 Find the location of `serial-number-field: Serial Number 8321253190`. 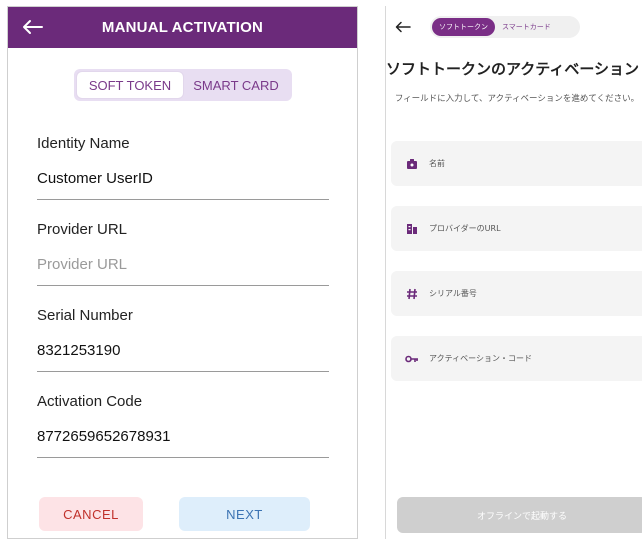

serial-number-field: Serial Number 8321253190 is located at coordinates (183, 339).